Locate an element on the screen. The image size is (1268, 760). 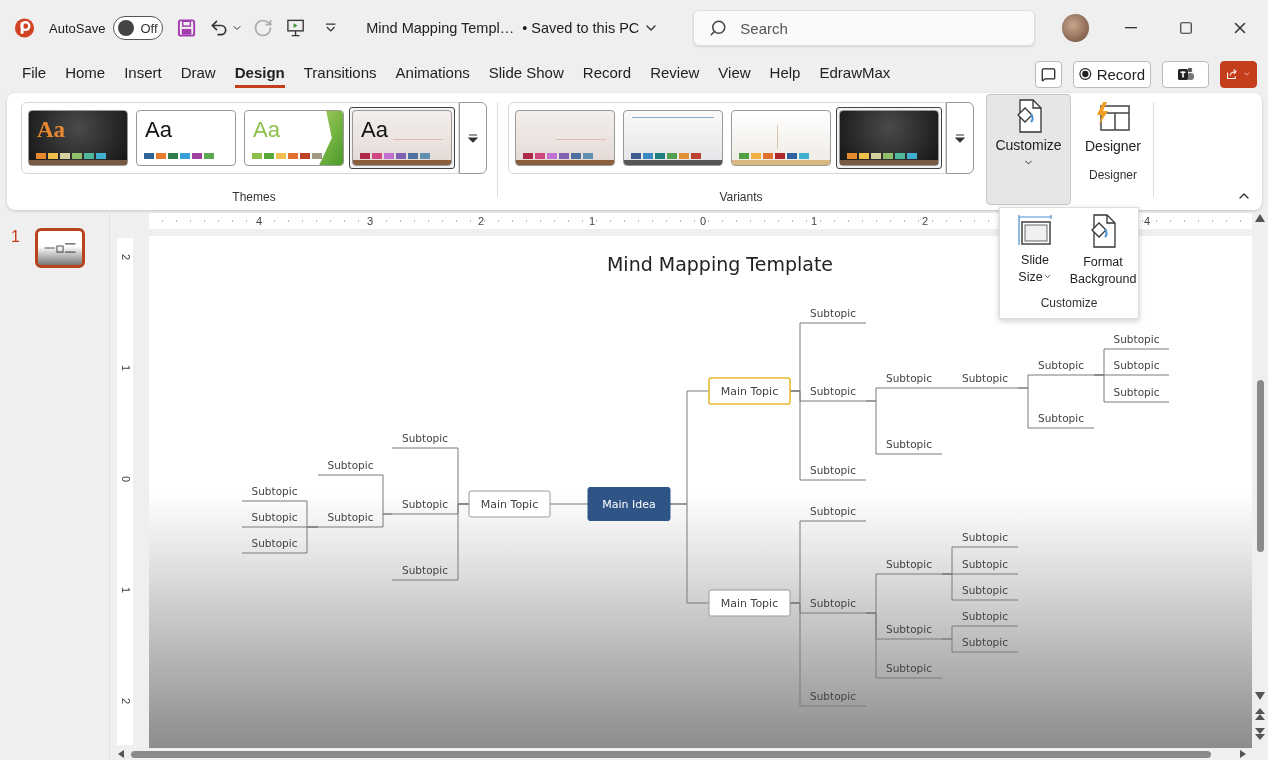
save-icon is located at coordinates (186, 28).